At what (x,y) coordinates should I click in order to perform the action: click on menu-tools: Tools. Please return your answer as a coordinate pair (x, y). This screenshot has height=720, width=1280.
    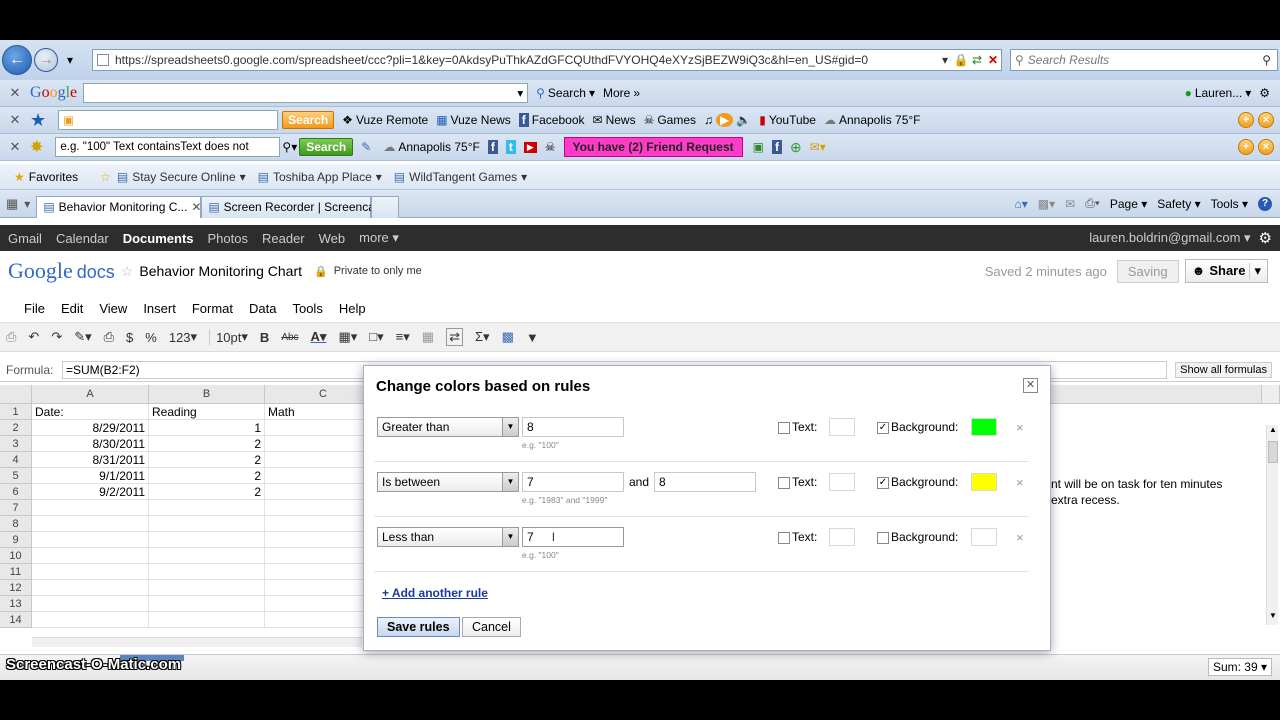
    Looking at the image, I should click on (307, 308).